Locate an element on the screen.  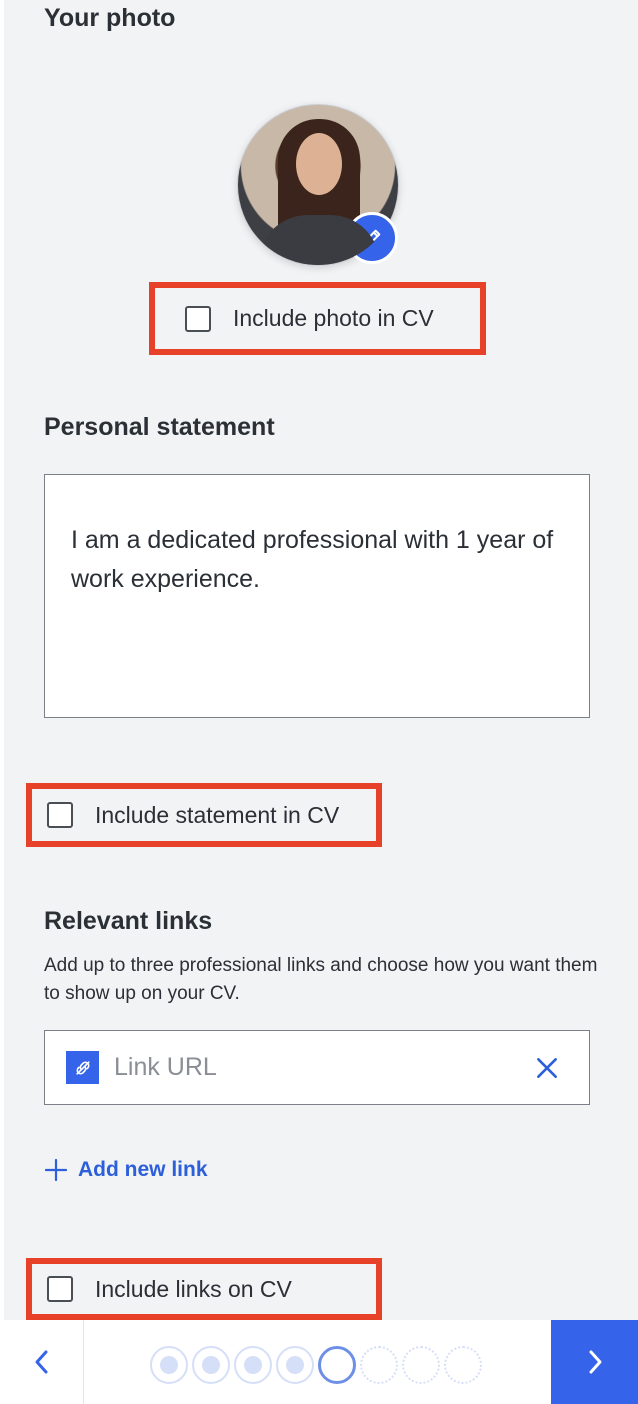
include-links-label: Include links on CV is located at coordinates (193, 1288).